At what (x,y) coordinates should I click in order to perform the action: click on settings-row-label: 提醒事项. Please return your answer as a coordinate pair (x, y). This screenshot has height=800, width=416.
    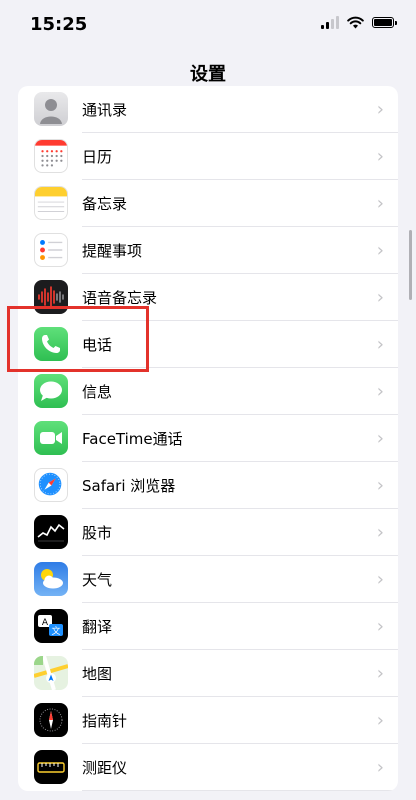
    Looking at the image, I should click on (112, 251).